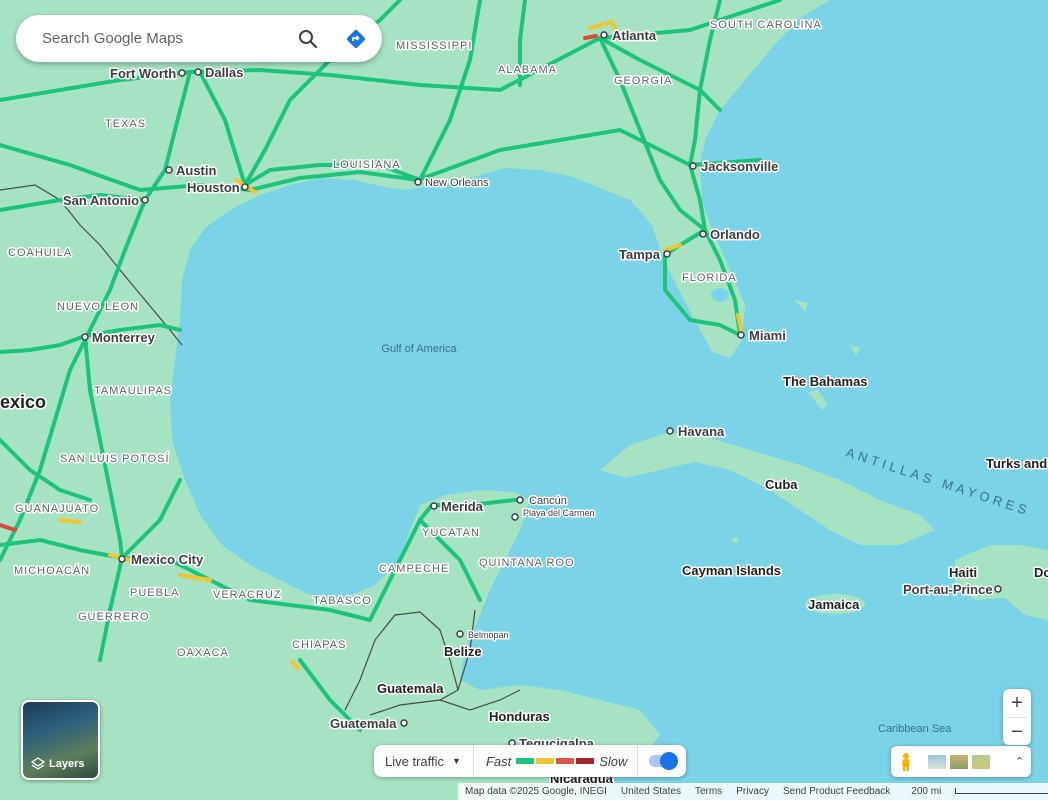  What do you see at coordinates (669, 761) in the screenshot?
I see `toggle-knob` at bounding box center [669, 761].